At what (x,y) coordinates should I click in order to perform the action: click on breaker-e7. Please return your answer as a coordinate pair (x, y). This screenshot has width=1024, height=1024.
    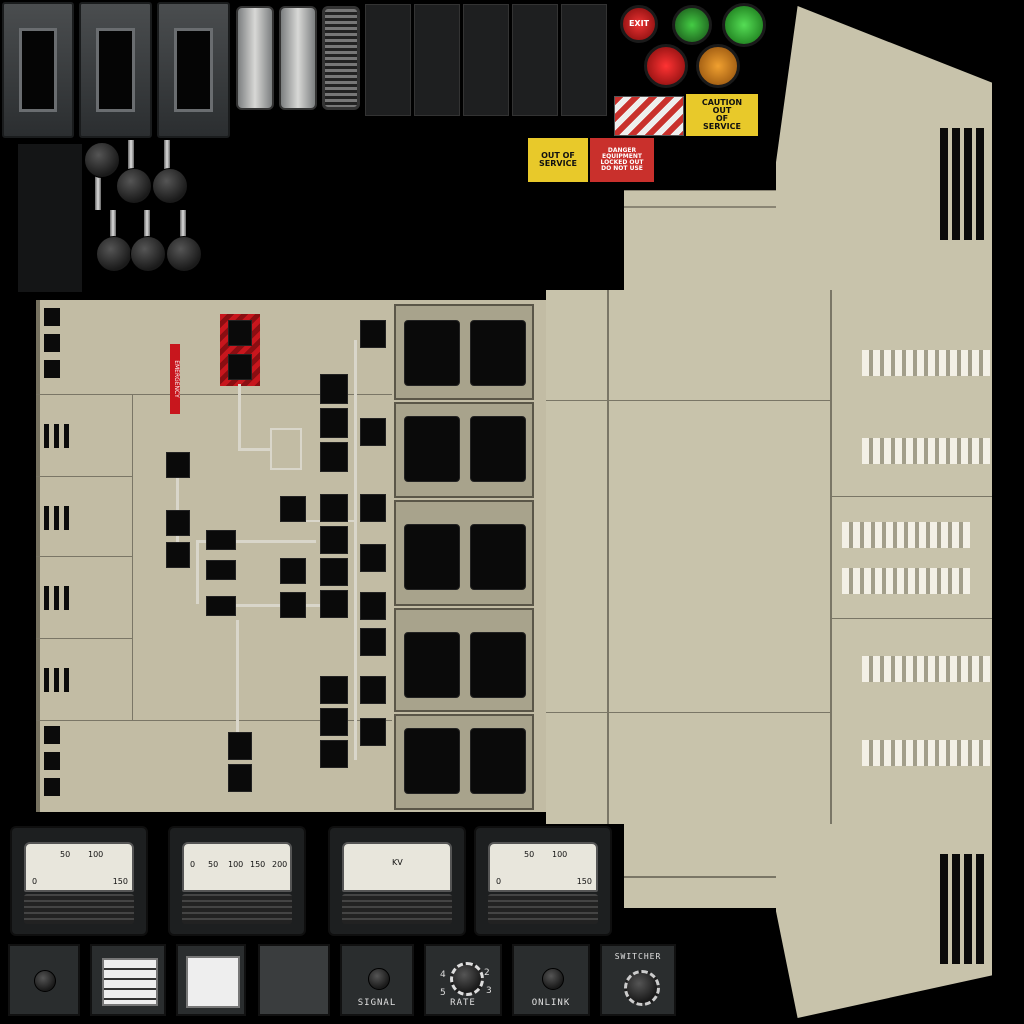
    Looking at the image, I should click on (373, 690).